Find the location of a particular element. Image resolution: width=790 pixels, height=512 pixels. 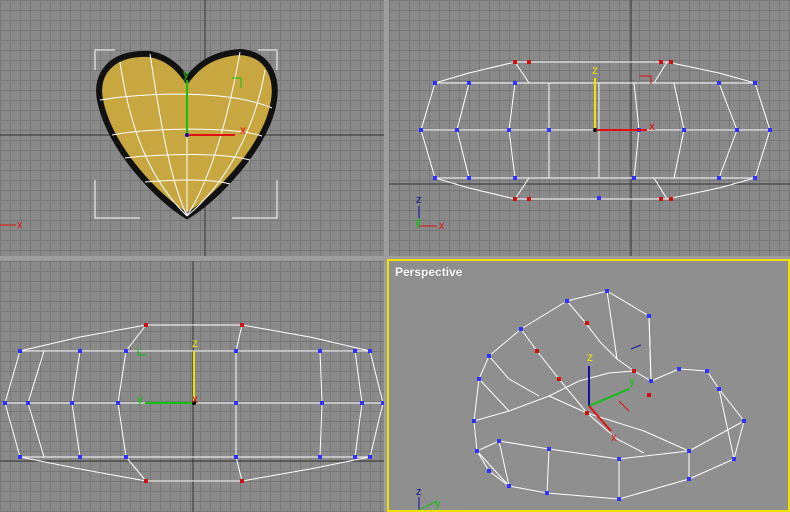

perspective-wireframe is located at coordinates (609, 395).